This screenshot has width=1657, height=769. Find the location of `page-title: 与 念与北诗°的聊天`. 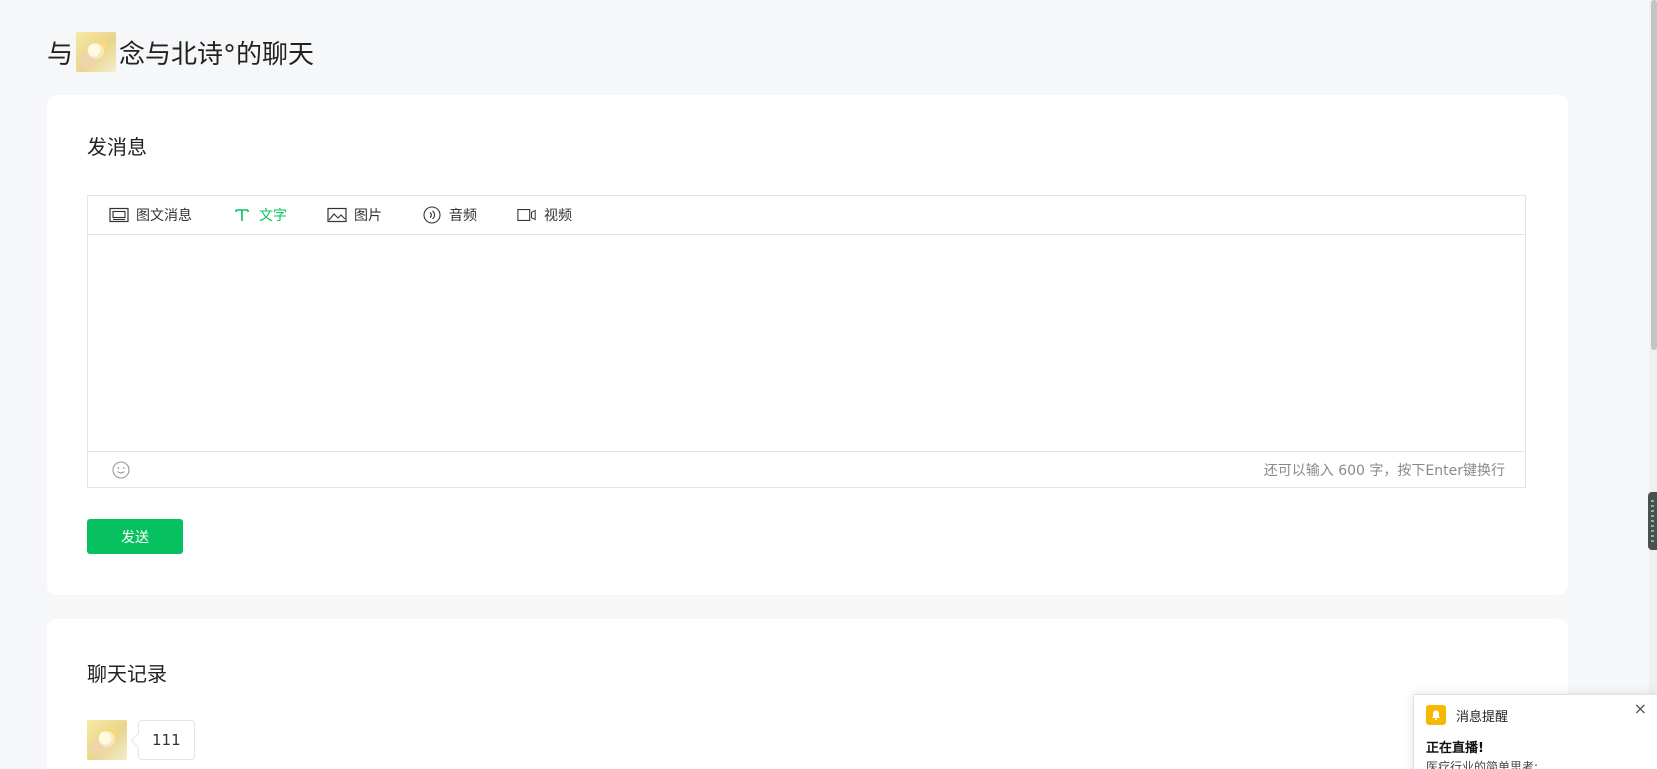

page-title: 与 念与北诗°的聊天 is located at coordinates (180, 52).